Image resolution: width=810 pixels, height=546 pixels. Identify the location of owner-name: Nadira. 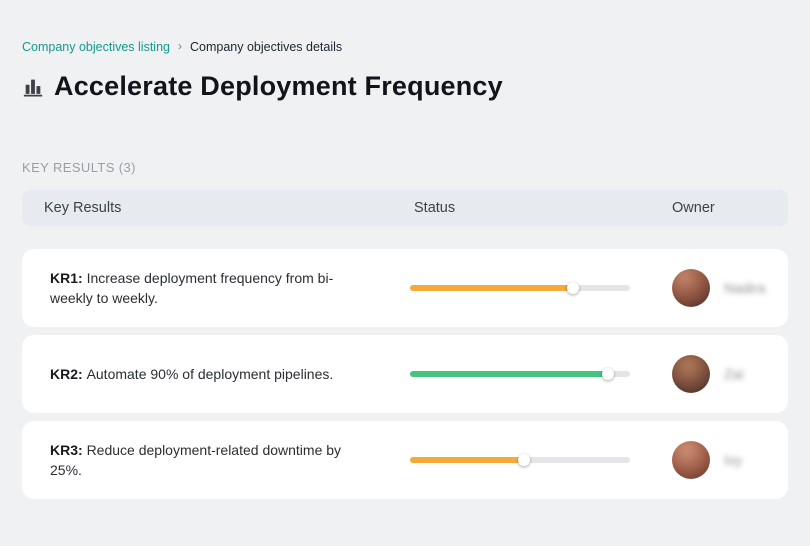
(745, 288).